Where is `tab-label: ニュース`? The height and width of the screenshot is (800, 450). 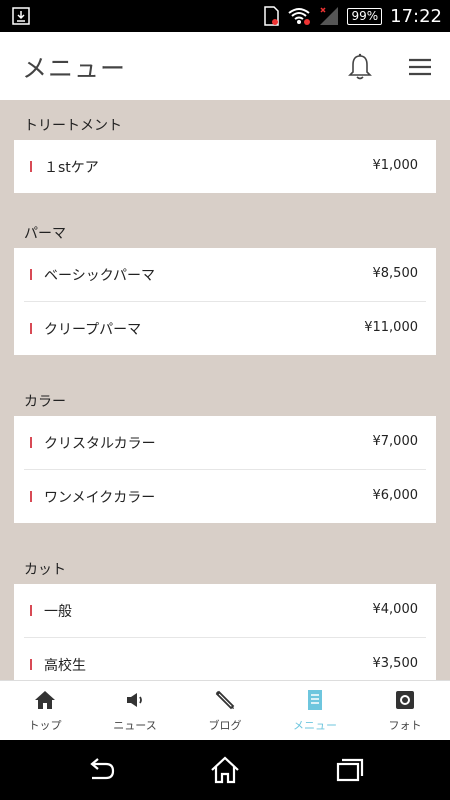 tab-label: ニュース is located at coordinates (135, 725).